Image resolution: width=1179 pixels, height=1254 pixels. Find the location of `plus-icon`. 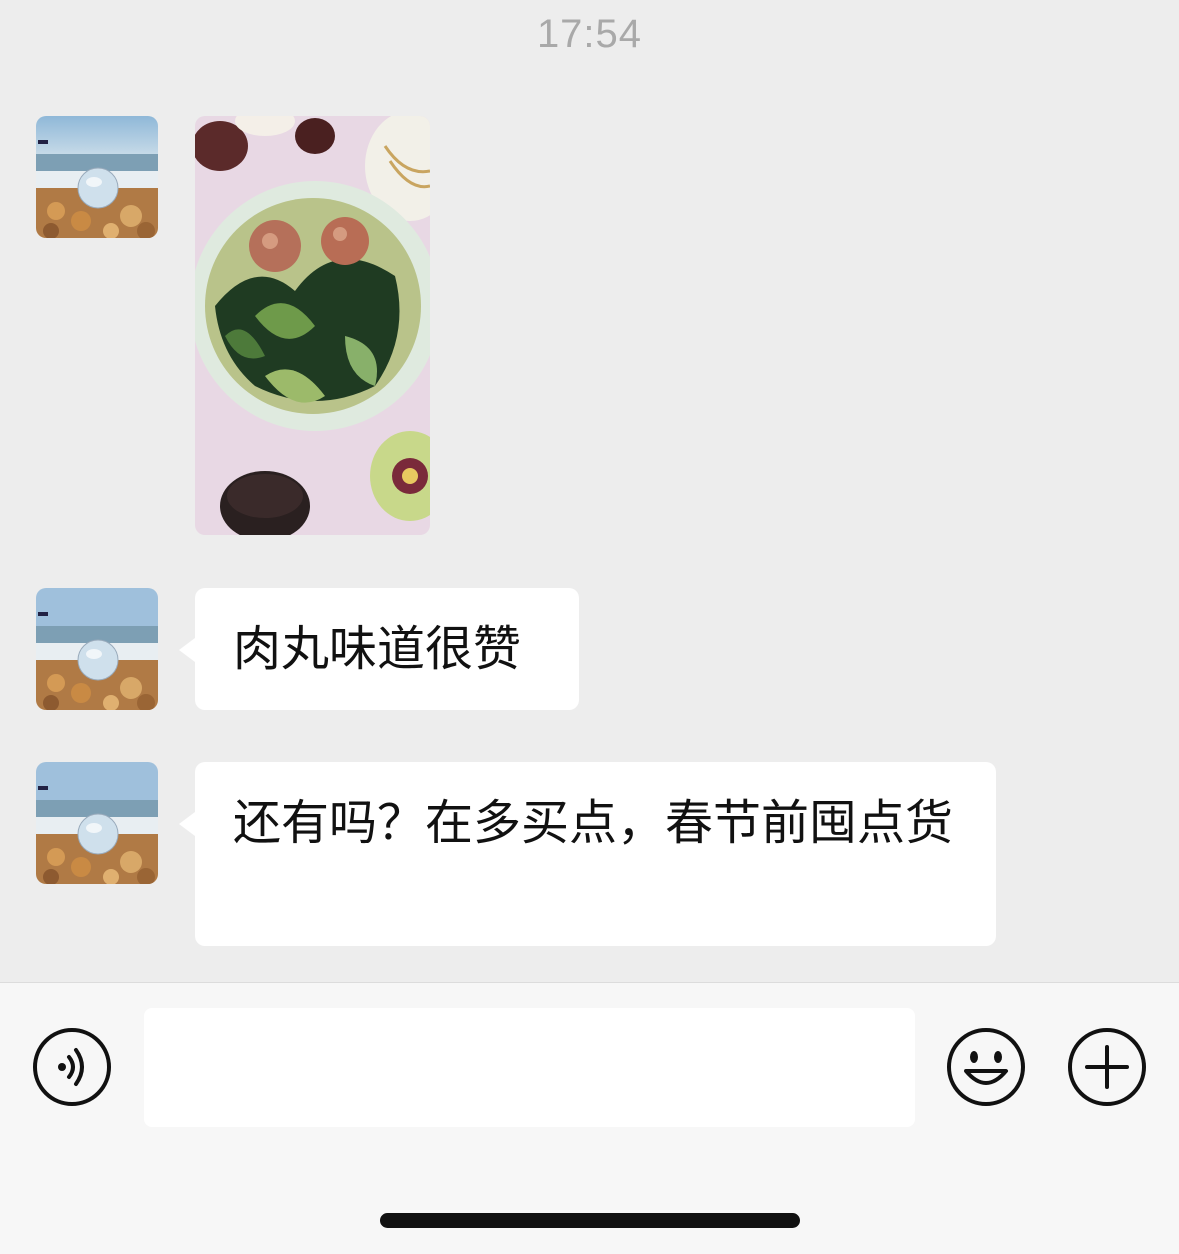

plus-icon is located at coordinates (1107, 1067).